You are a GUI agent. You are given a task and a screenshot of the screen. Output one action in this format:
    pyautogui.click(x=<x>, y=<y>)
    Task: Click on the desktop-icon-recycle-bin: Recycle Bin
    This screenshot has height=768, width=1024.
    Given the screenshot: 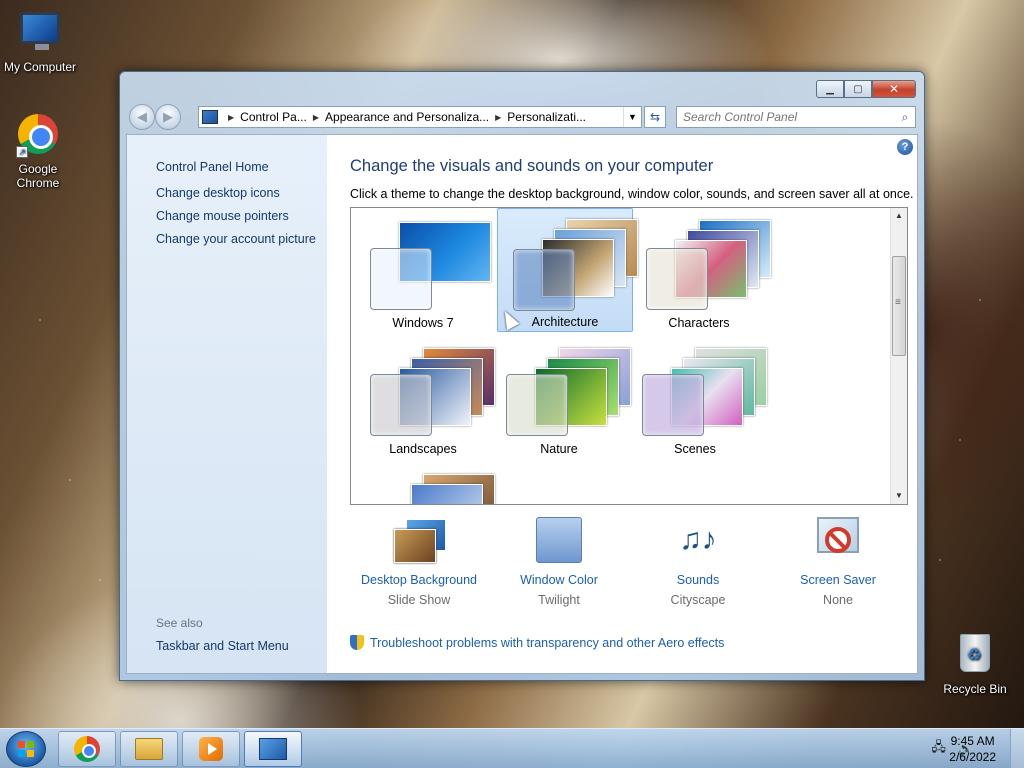 What is the action you would take?
    pyautogui.click(x=975, y=663)
    